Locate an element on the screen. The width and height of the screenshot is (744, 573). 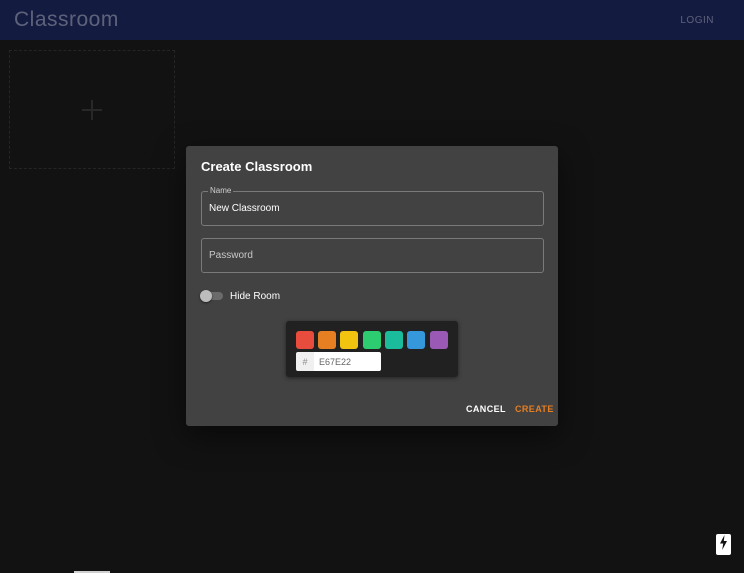
lightning-bolt-icon is located at coordinates (723, 544).